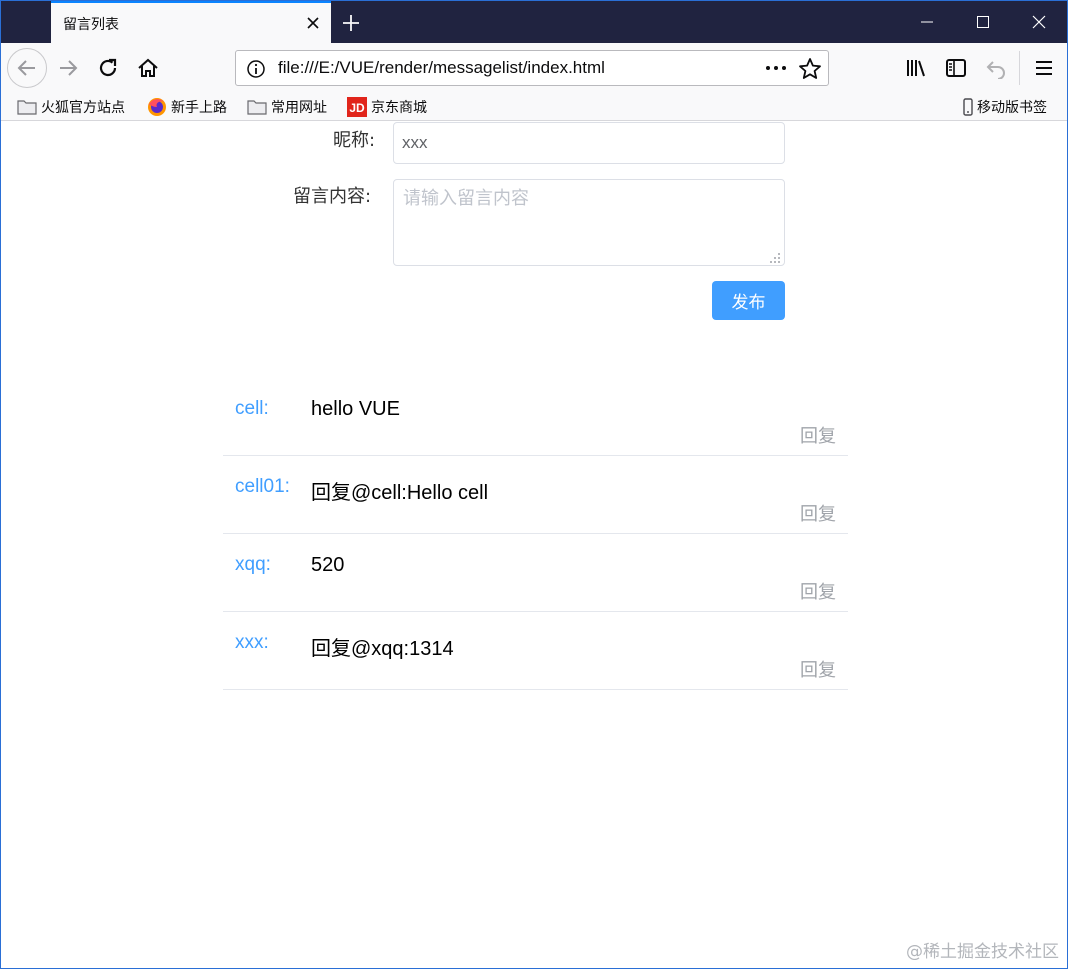 The image size is (1068, 969). I want to click on list-item: xqq: 520 回复, so click(535, 573).